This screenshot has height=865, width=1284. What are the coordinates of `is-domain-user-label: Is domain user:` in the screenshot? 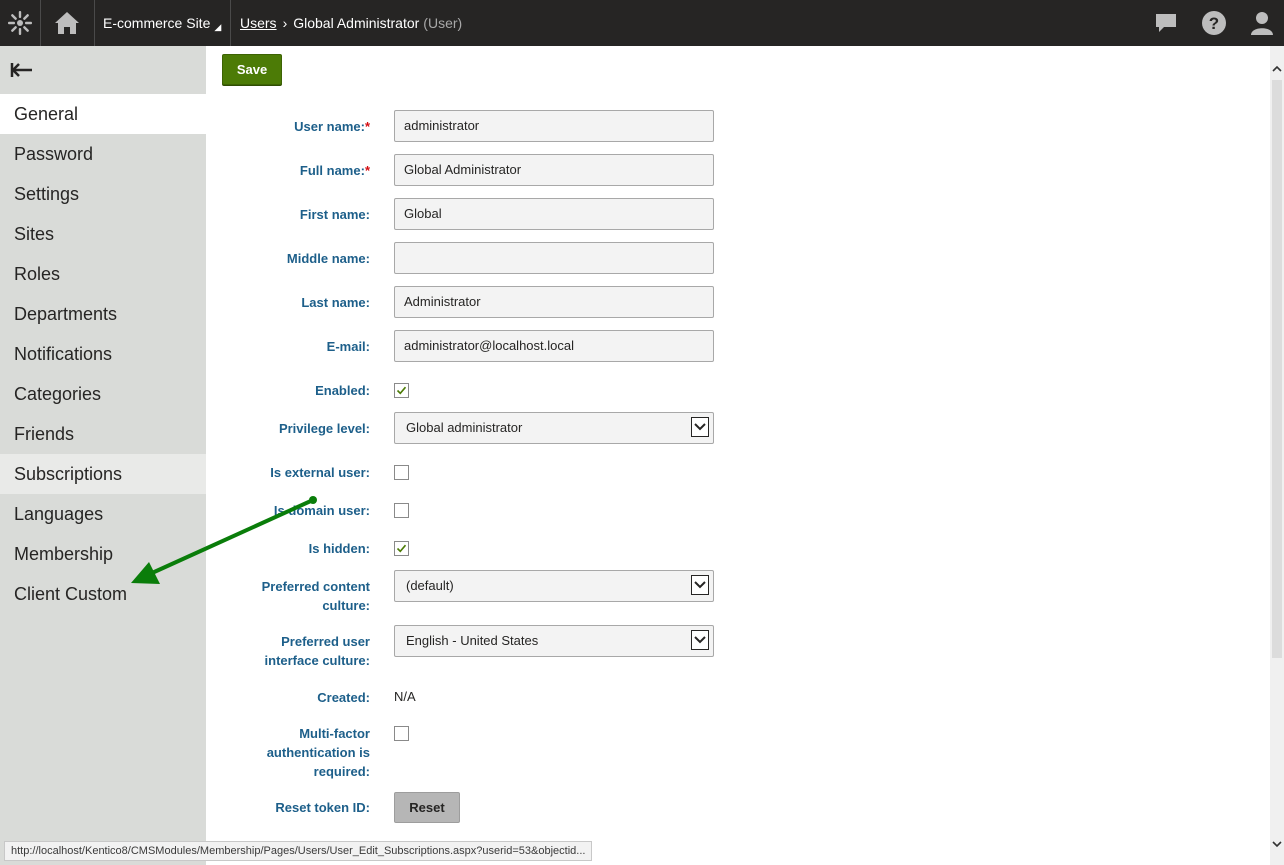 It's located at (321, 510).